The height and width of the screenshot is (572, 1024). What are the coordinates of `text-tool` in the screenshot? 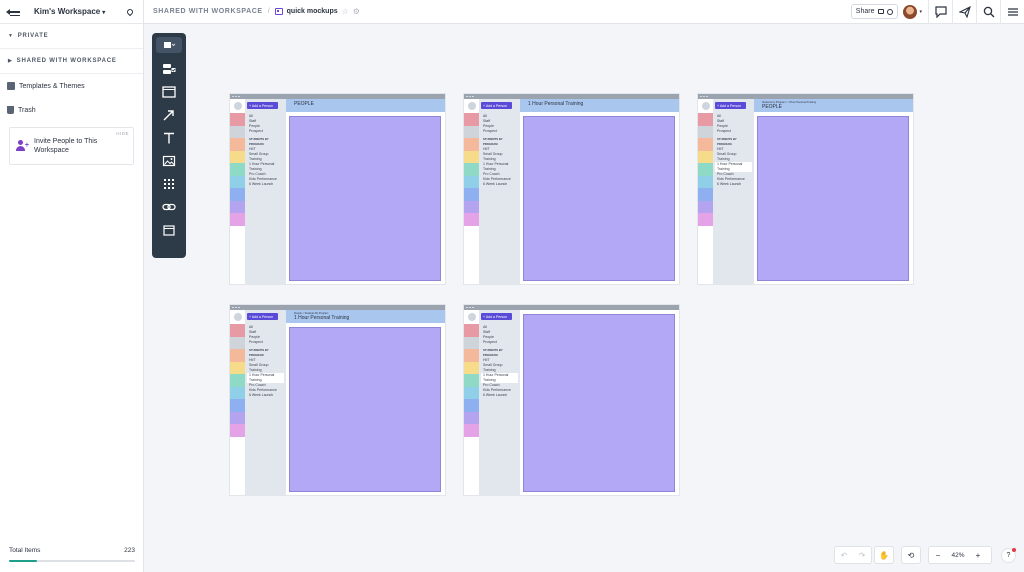 It's located at (169, 137).